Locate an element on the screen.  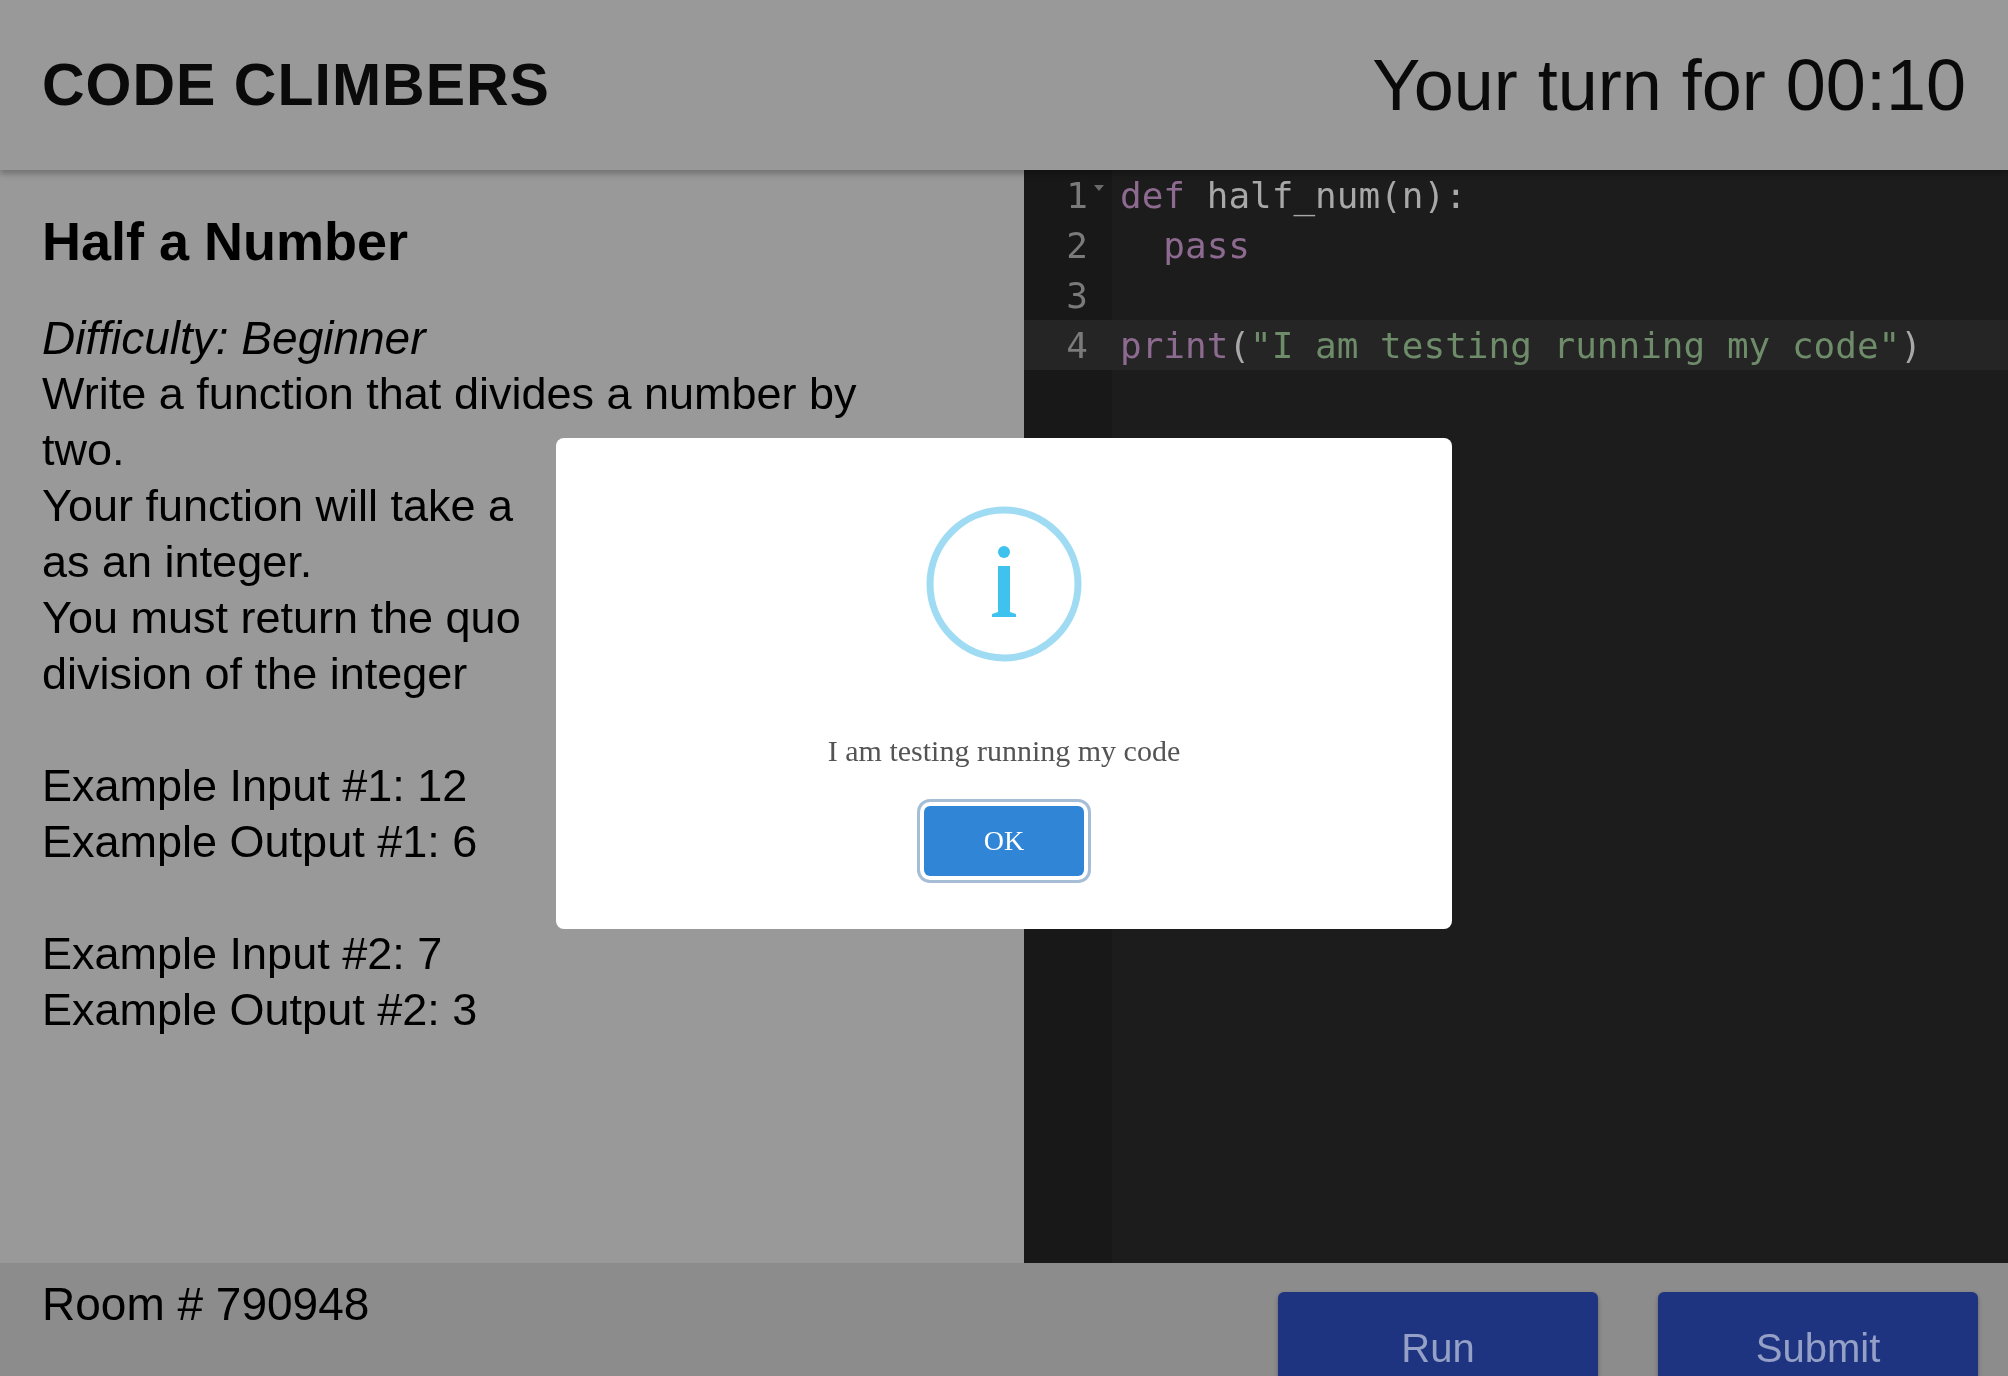
line-number: 3 is located at coordinates (1076, 295).